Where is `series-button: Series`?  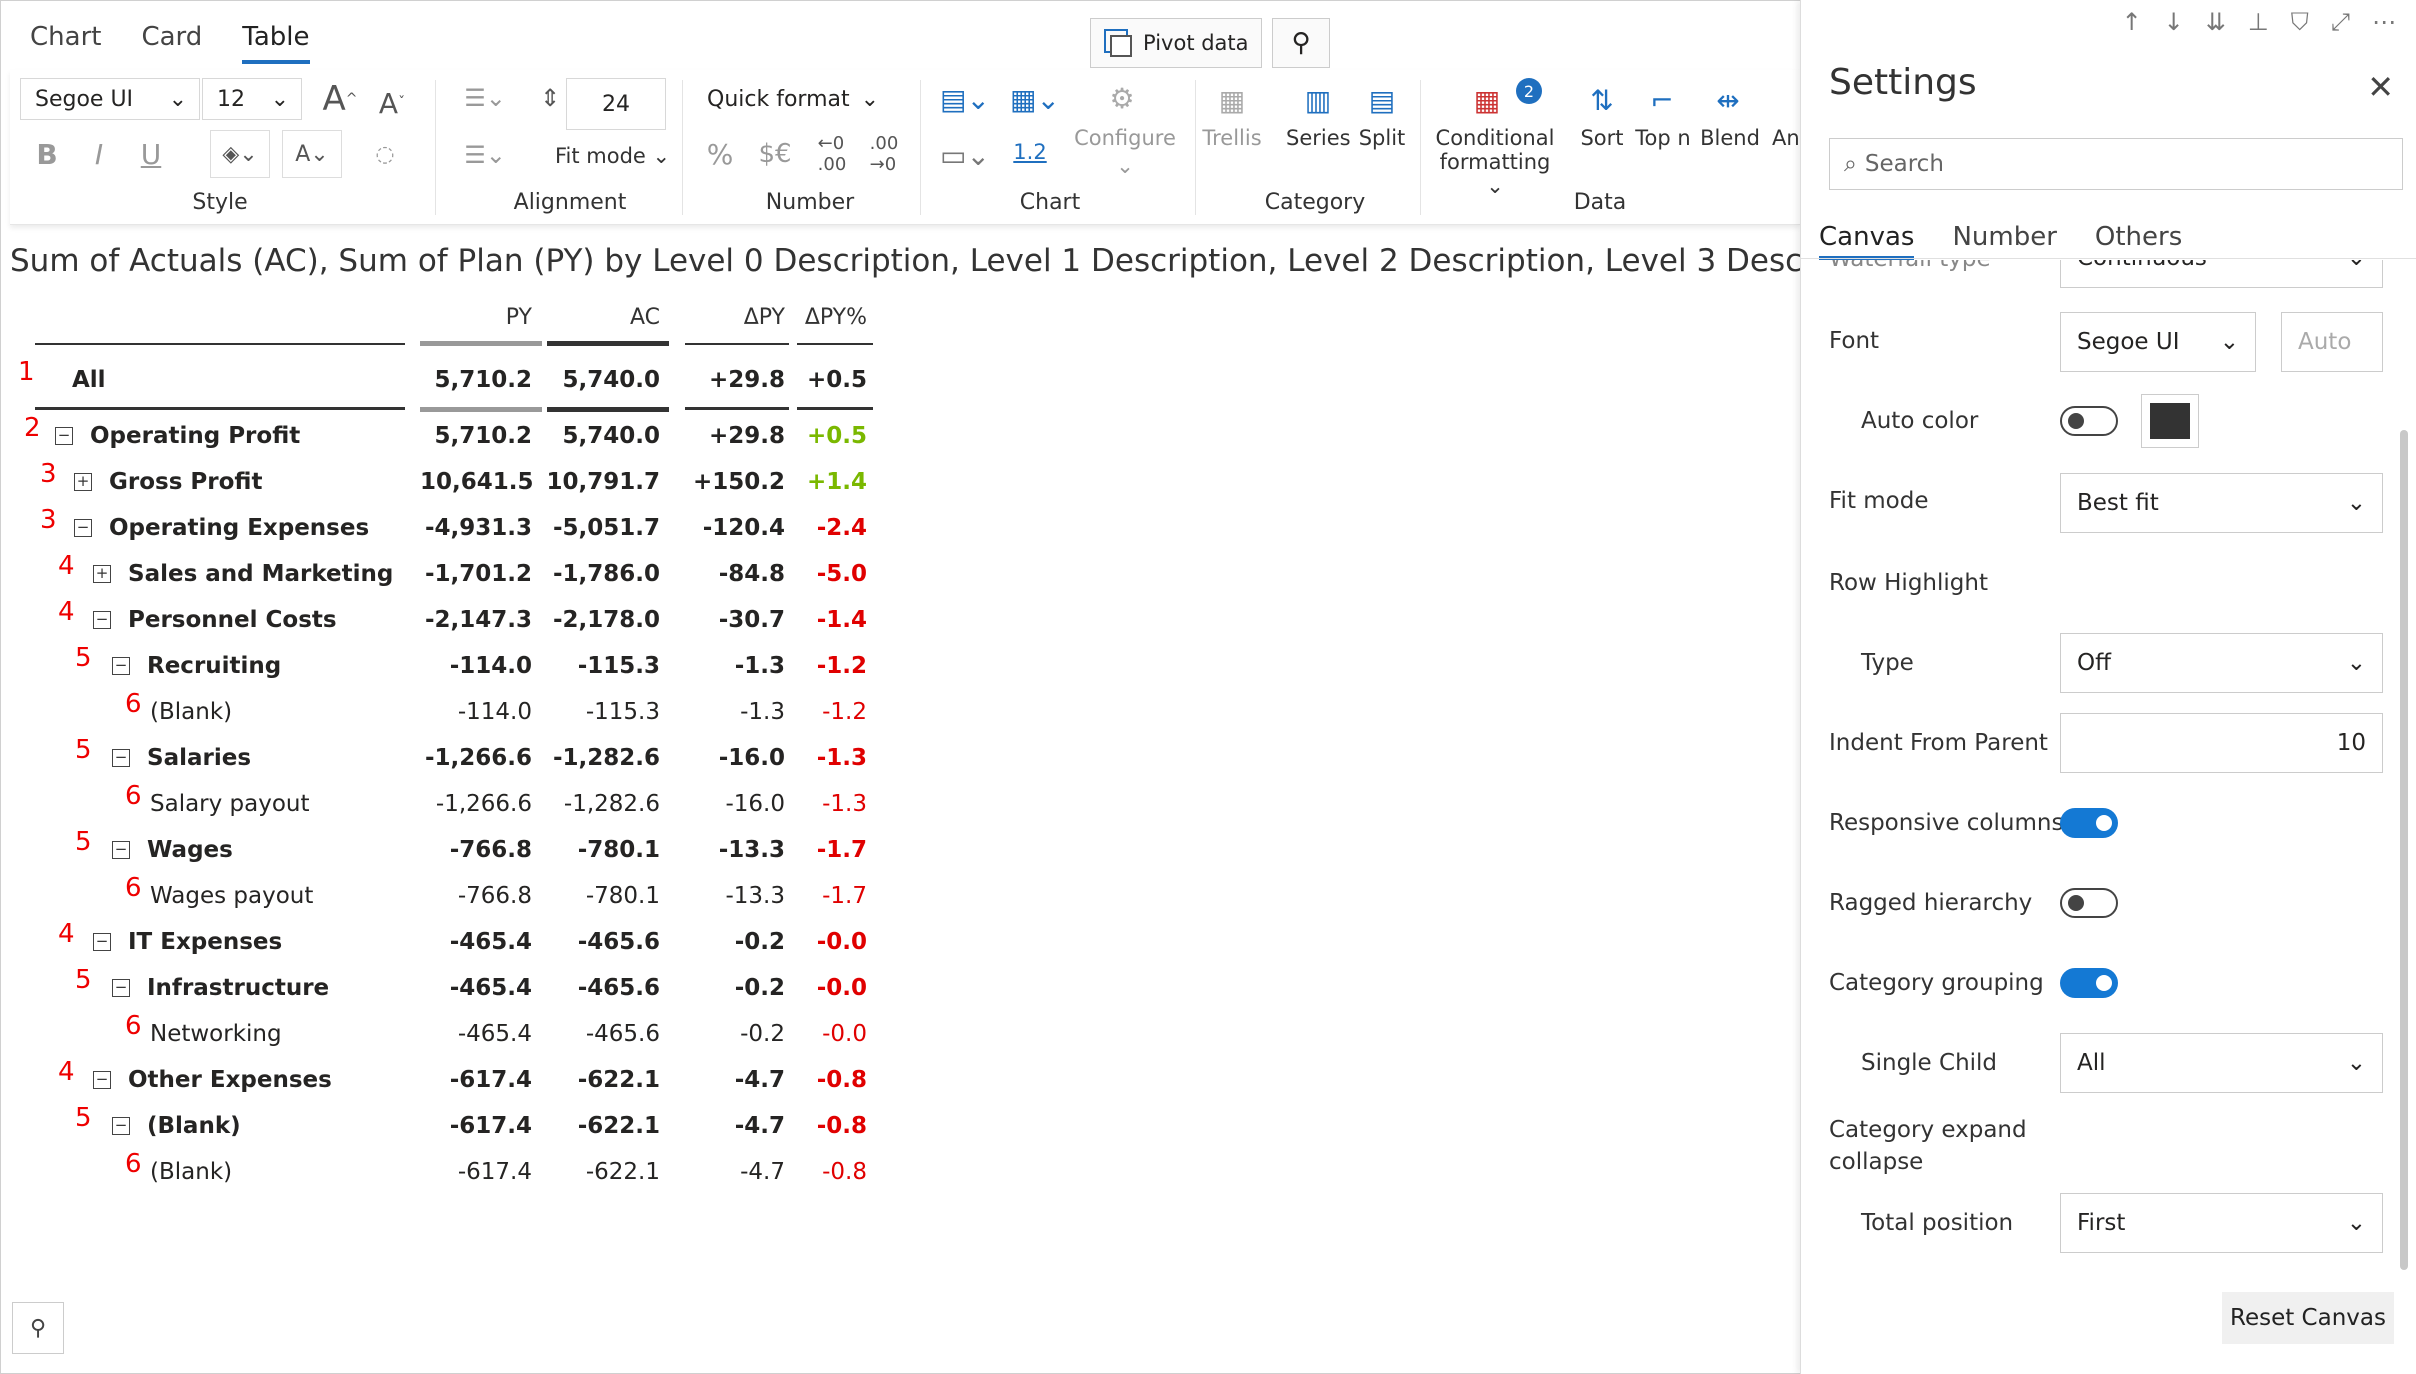 series-button: Series is located at coordinates (1318, 138).